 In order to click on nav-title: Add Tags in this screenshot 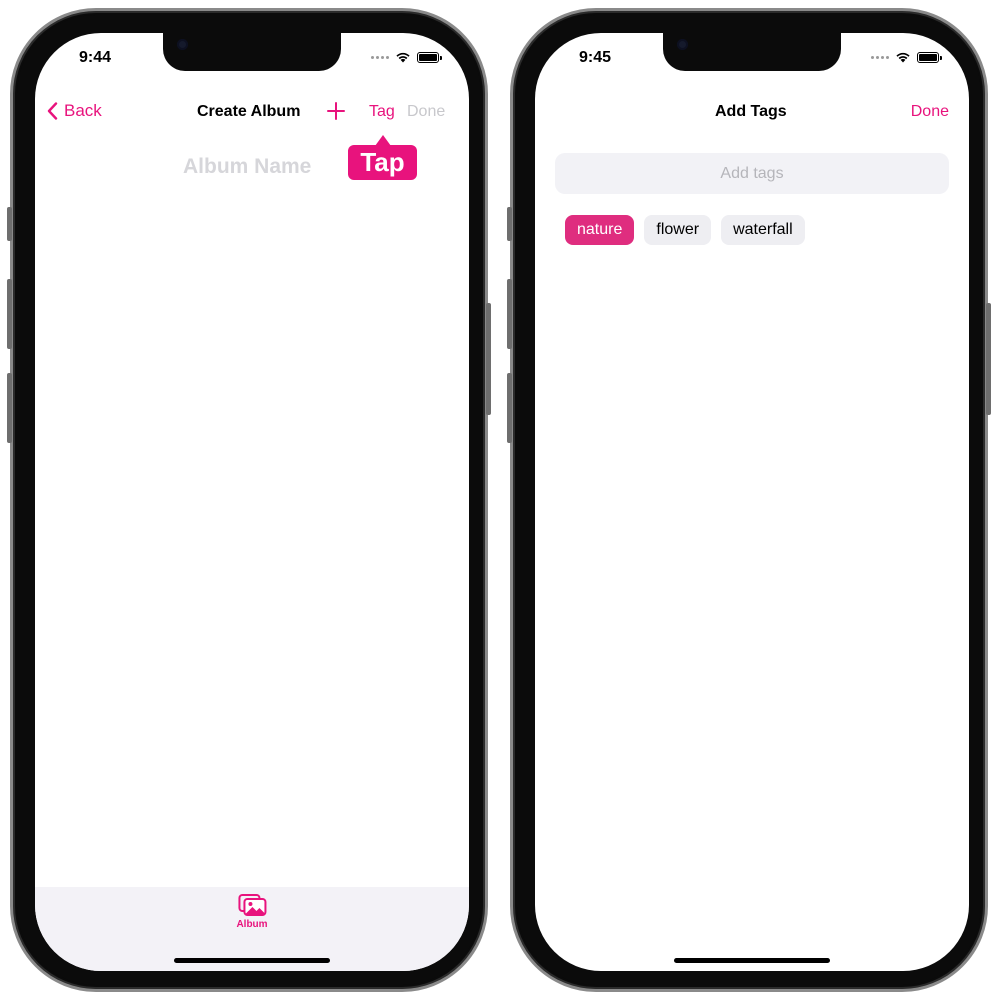, I will do `click(751, 111)`.